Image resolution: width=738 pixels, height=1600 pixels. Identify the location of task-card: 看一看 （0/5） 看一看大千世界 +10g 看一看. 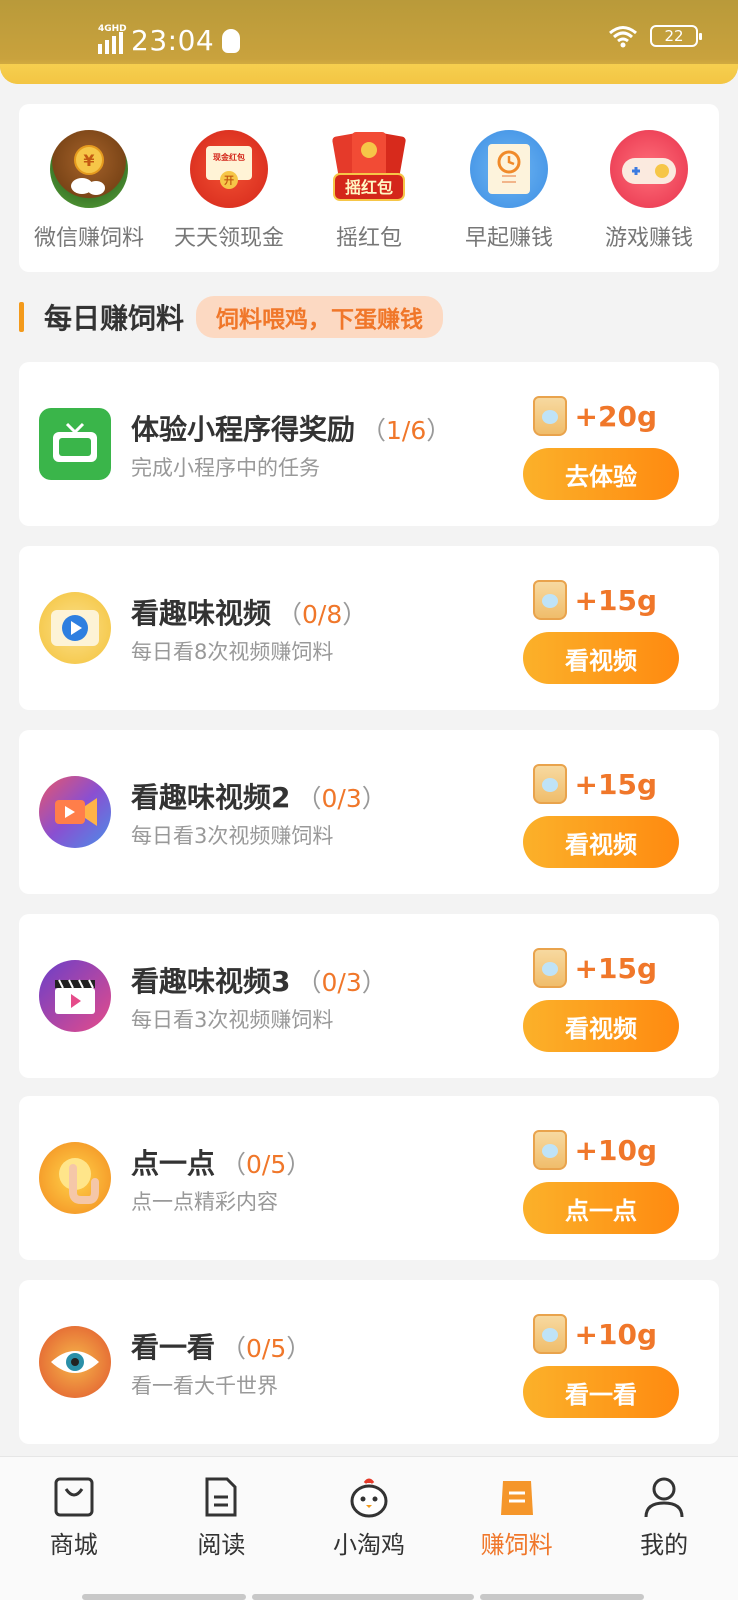
(369, 1362).